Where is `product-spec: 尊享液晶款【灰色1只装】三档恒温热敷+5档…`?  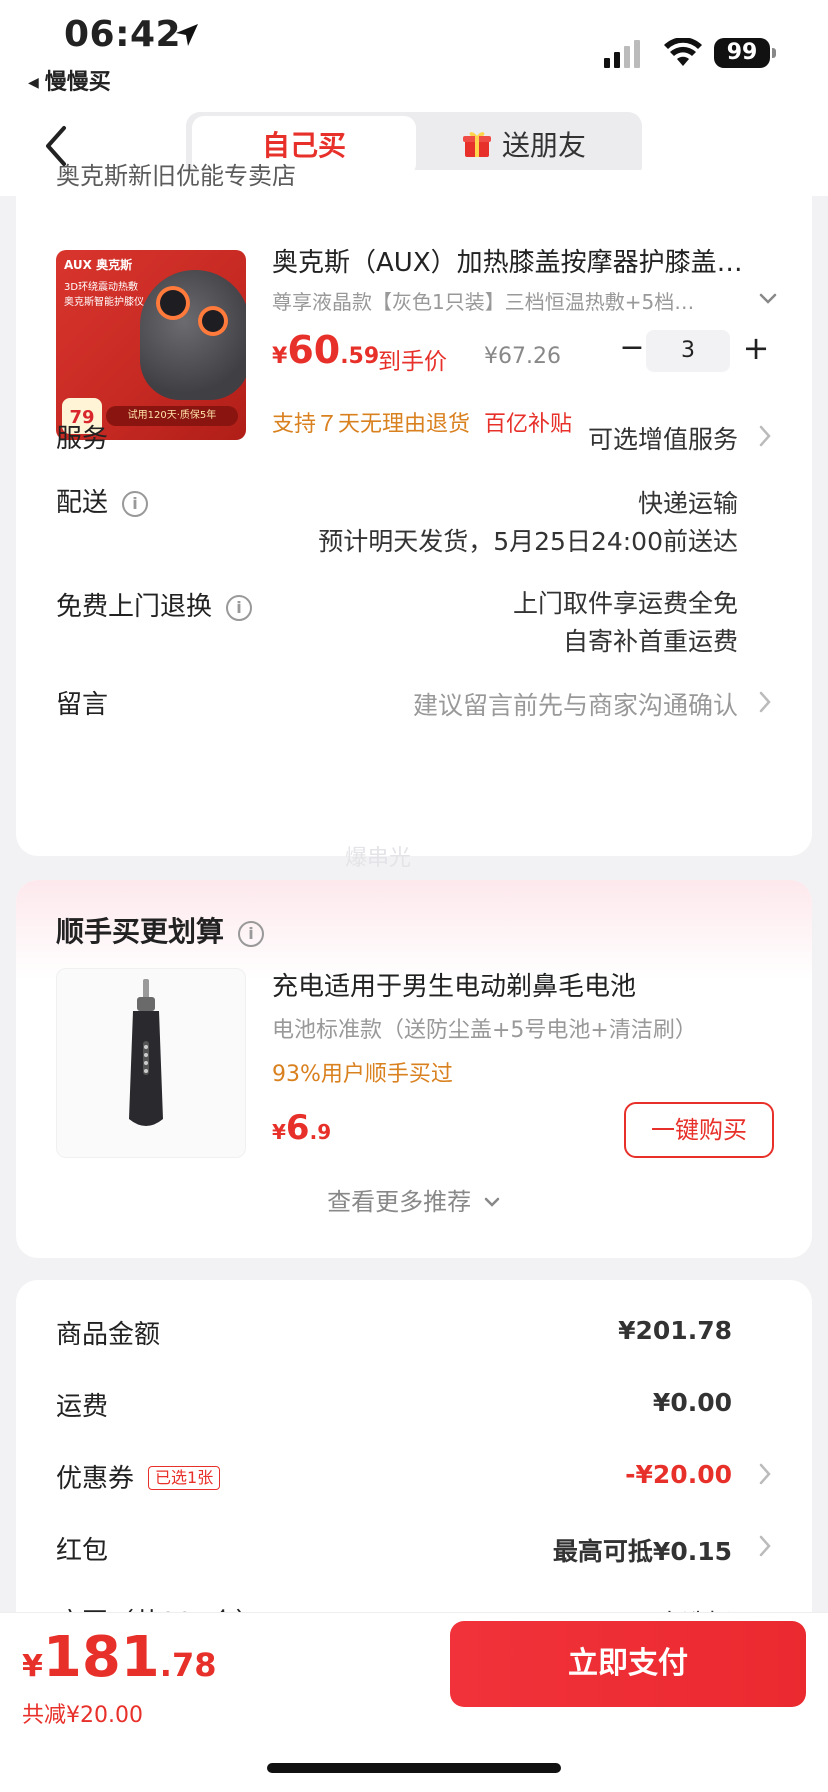
product-spec: 尊享液晶款【灰色1只装】三档恒温热敷+5档… is located at coordinates (502, 300).